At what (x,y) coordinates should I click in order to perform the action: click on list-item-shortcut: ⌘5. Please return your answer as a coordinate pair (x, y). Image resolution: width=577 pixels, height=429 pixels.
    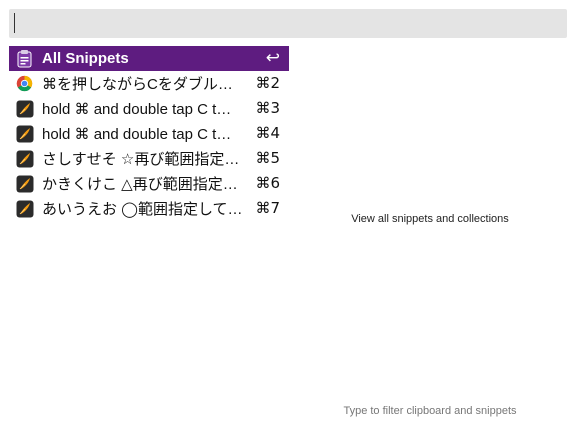
    Looking at the image, I should click on (267, 158).